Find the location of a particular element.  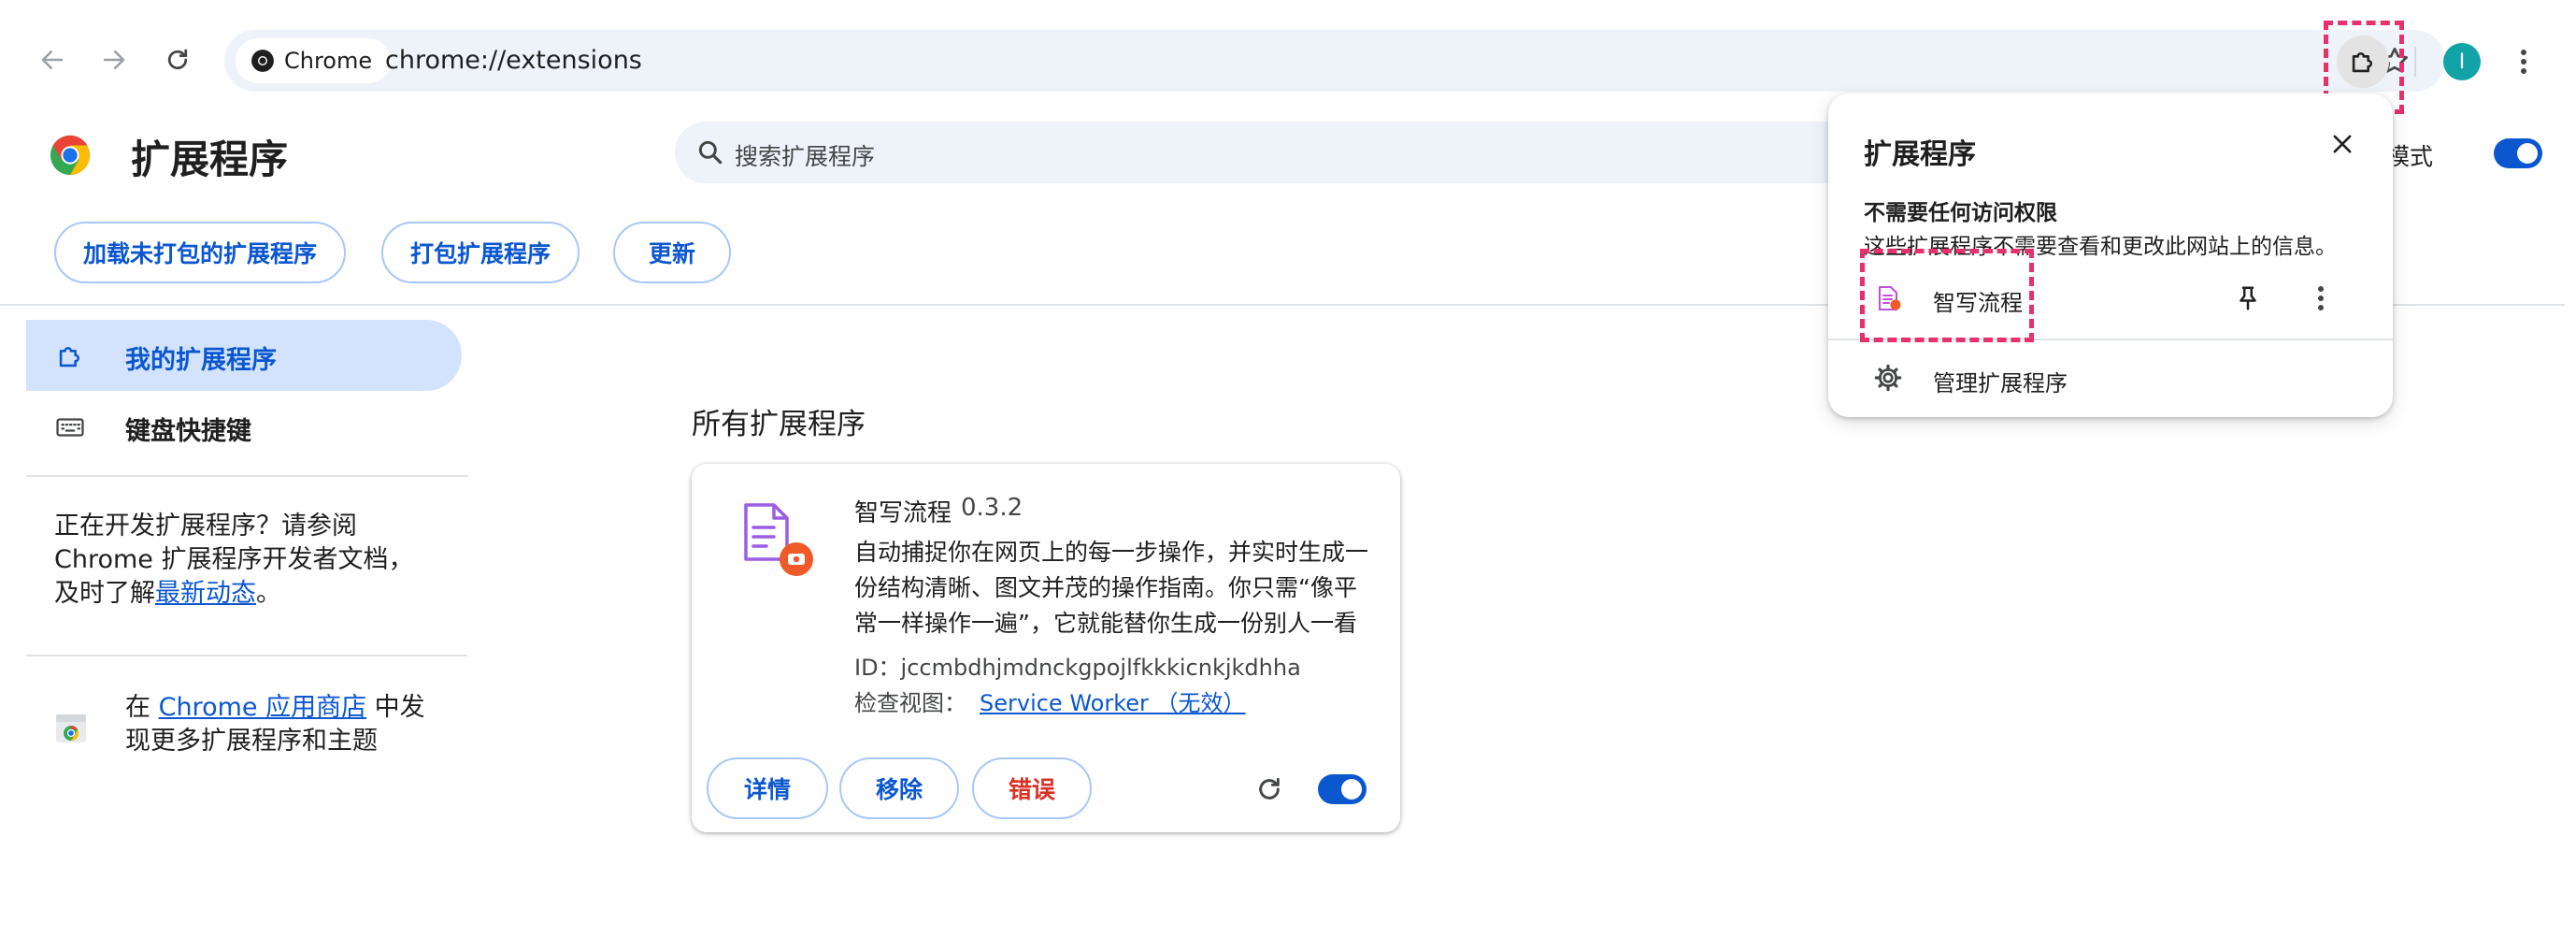

manage-extensions-link: 管理扩展程序 is located at coordinates (2000, 381).